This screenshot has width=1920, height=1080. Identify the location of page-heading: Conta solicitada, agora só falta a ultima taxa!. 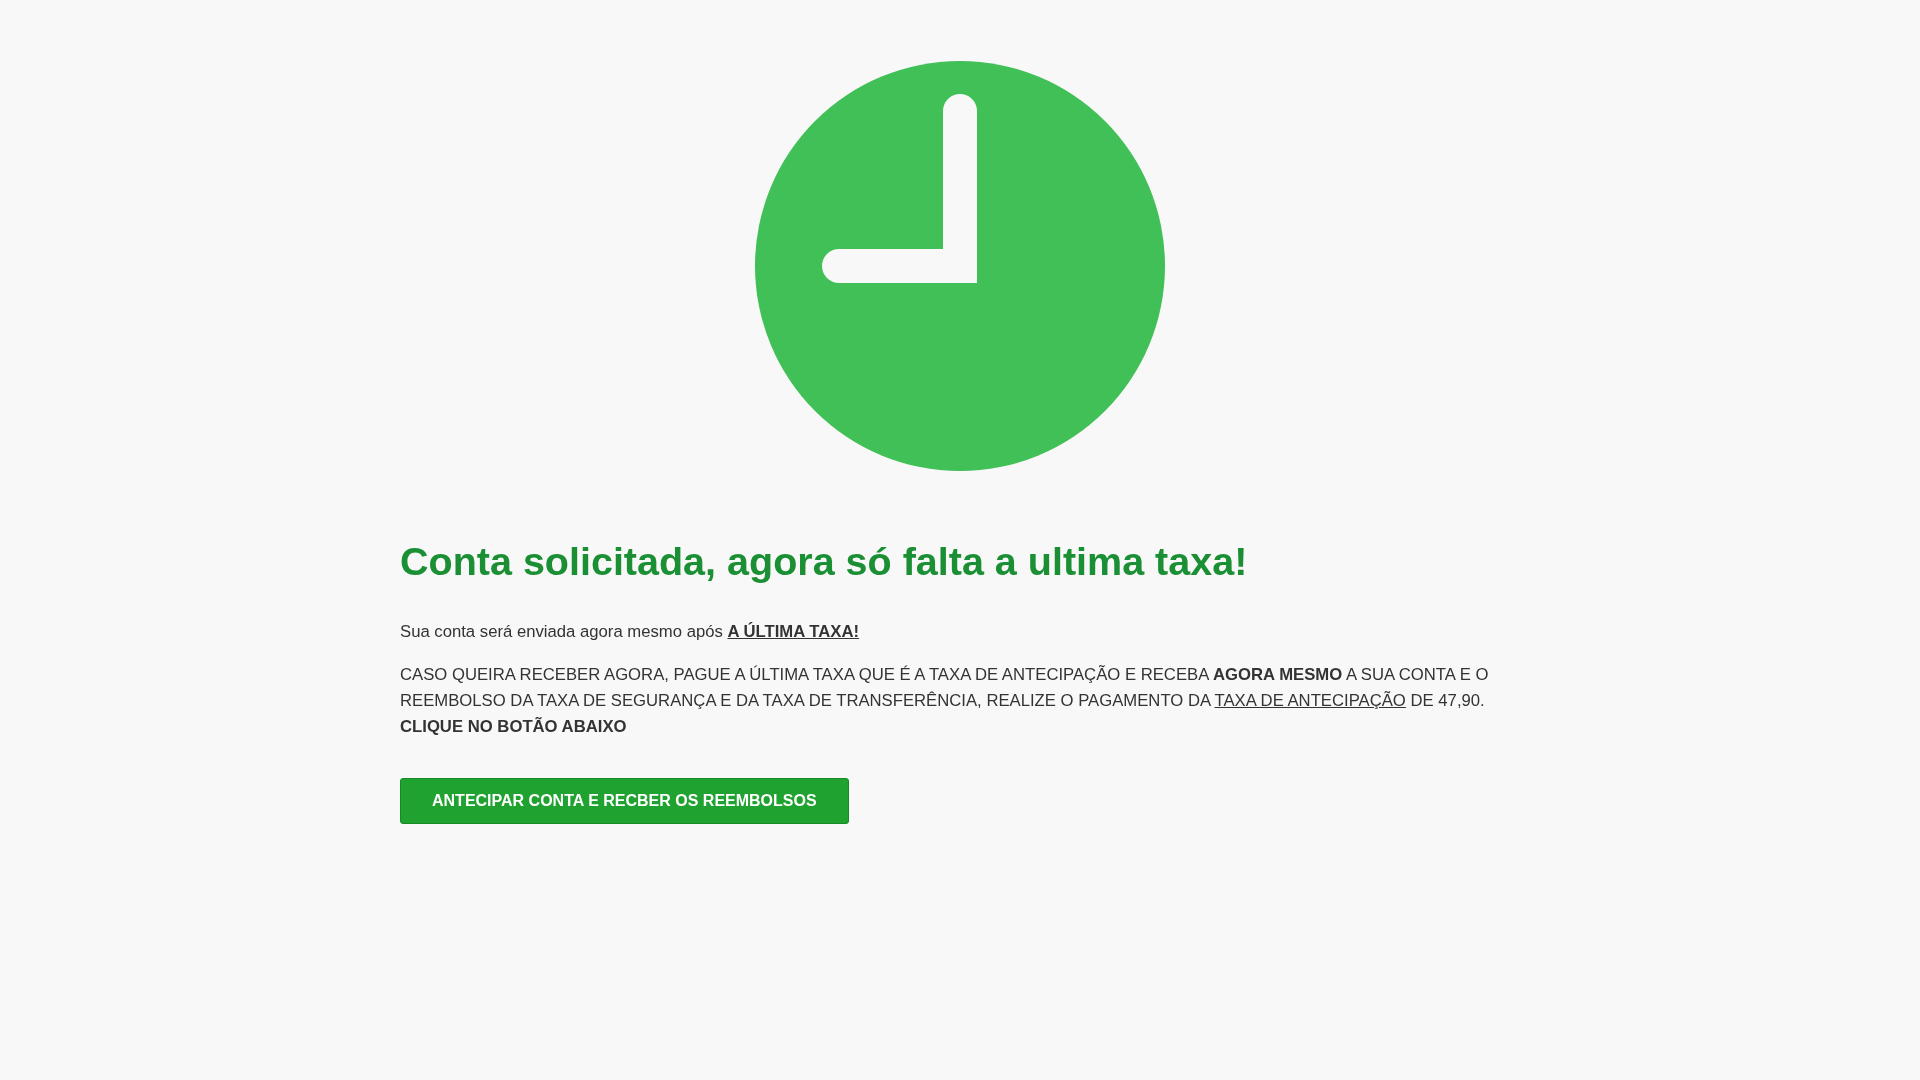
(824, 561).